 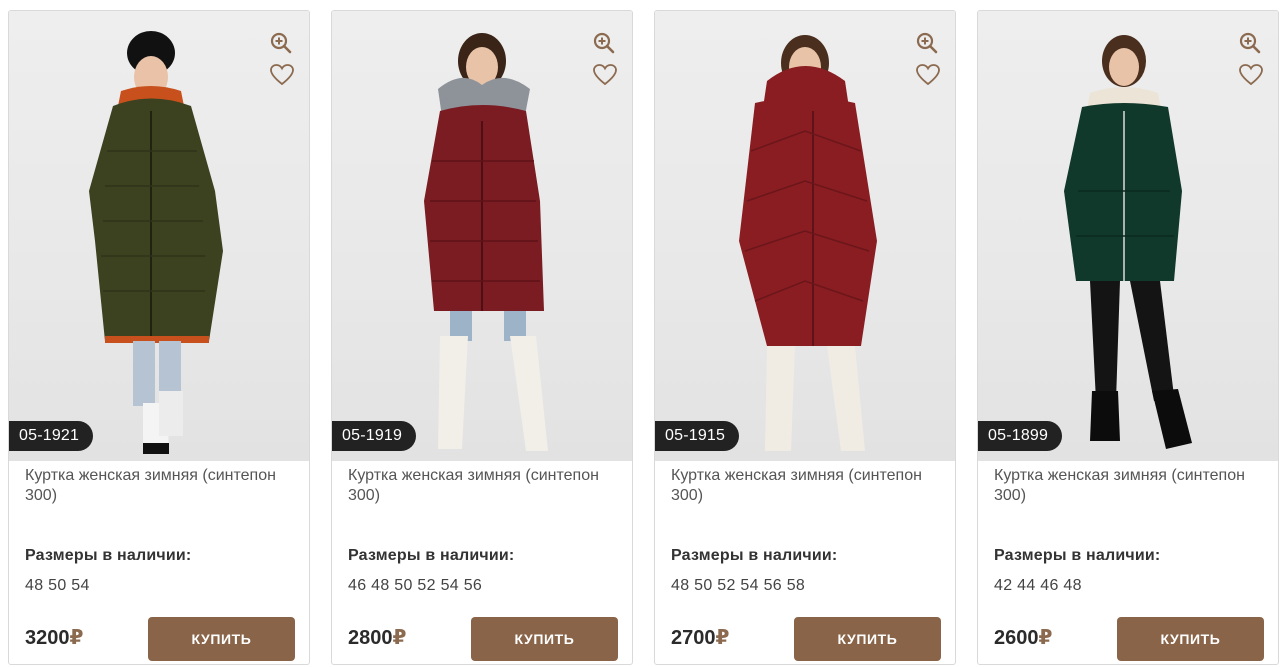 I want to click on sku-badge: 05-1919, so click(x=374, y=436).